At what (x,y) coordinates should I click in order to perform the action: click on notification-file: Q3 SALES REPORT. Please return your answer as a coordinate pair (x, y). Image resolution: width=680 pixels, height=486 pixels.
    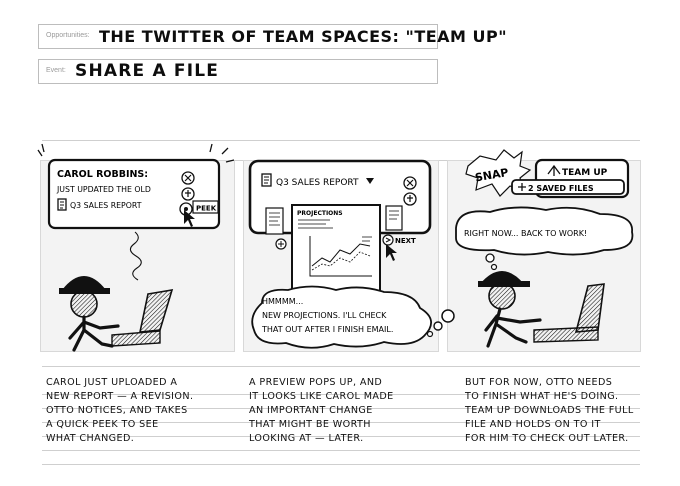
    Looking at the image, I should click on (106, 205).